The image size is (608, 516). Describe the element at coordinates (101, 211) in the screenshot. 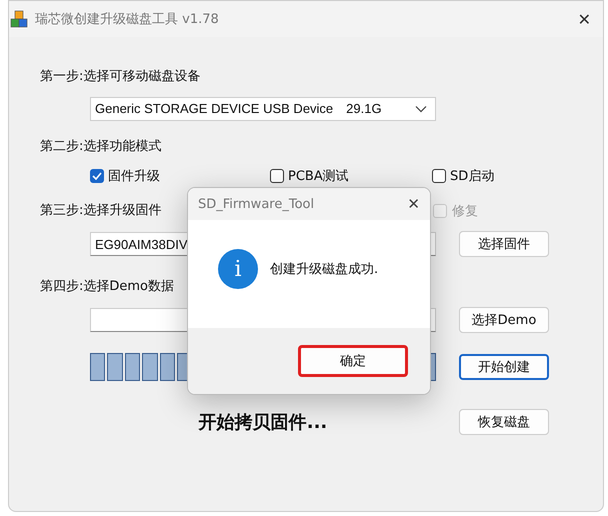

I see `step-label: 第三步:选择升级固件` at that location.